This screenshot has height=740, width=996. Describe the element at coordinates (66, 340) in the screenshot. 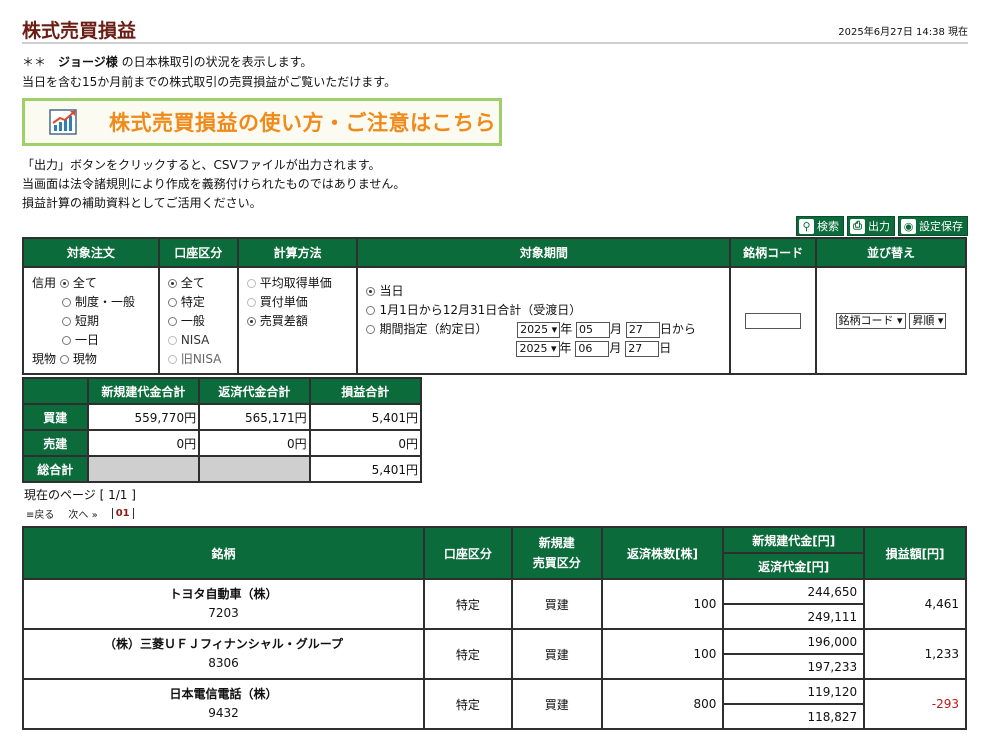

I see `radio-order-day` at that location.